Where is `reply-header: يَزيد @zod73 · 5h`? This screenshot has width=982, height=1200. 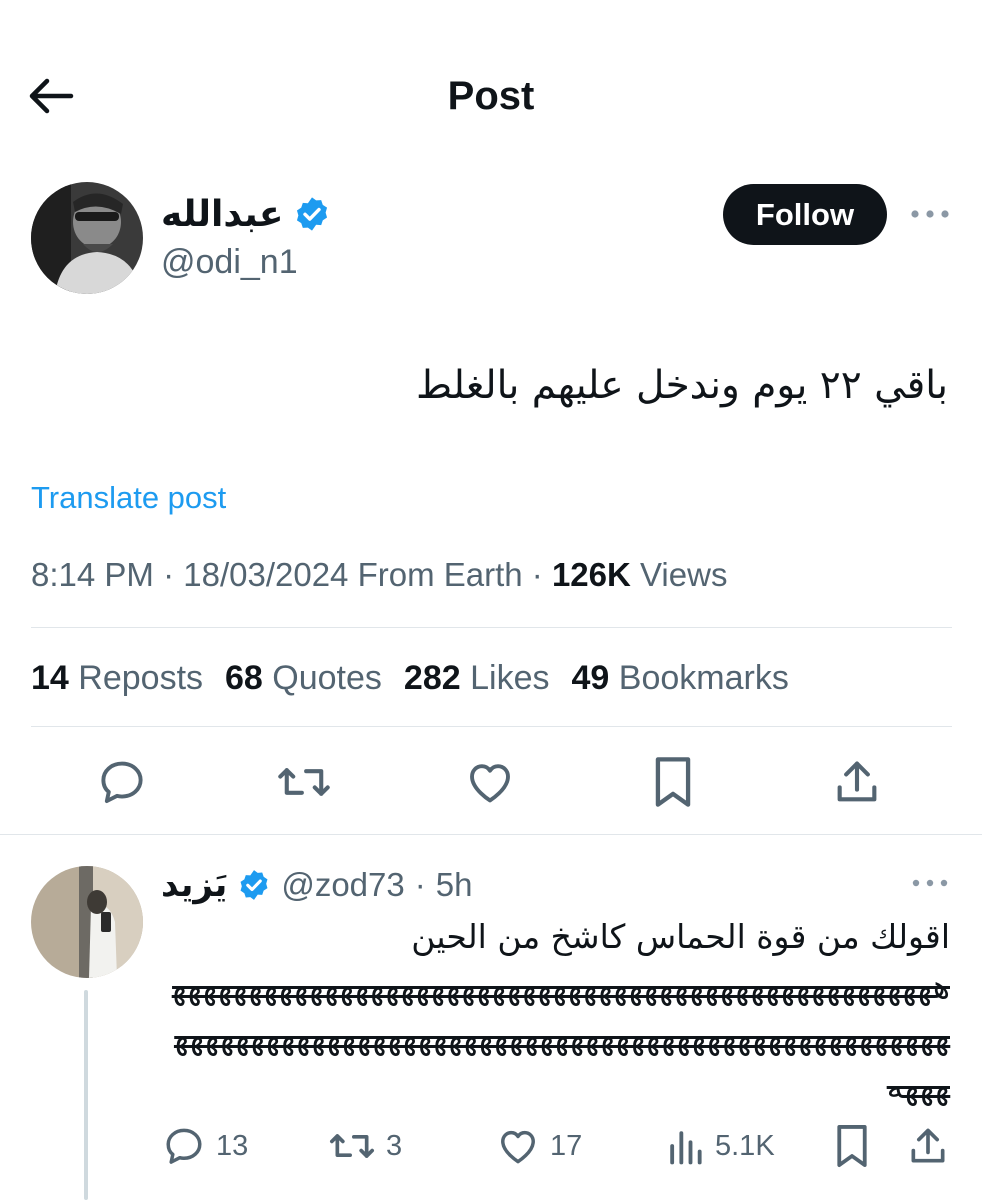
reply-header: يَزيد @zod73 · 5h is located at coordinates (316, 885).